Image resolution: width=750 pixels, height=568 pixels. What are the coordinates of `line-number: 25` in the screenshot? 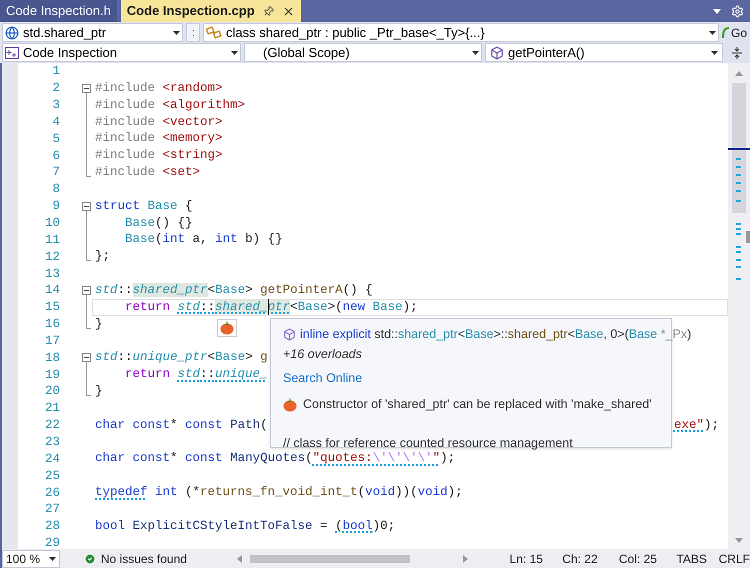 It's located at (52, 476).